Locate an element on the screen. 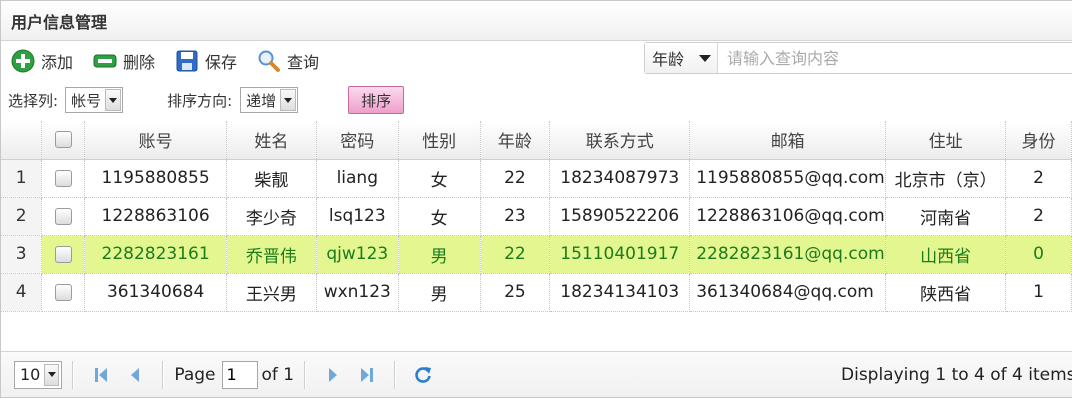 The height and width of the screenshot is (398, 1072). cell-email: 2282823161@qq.com is located at coordinates (788, 254).